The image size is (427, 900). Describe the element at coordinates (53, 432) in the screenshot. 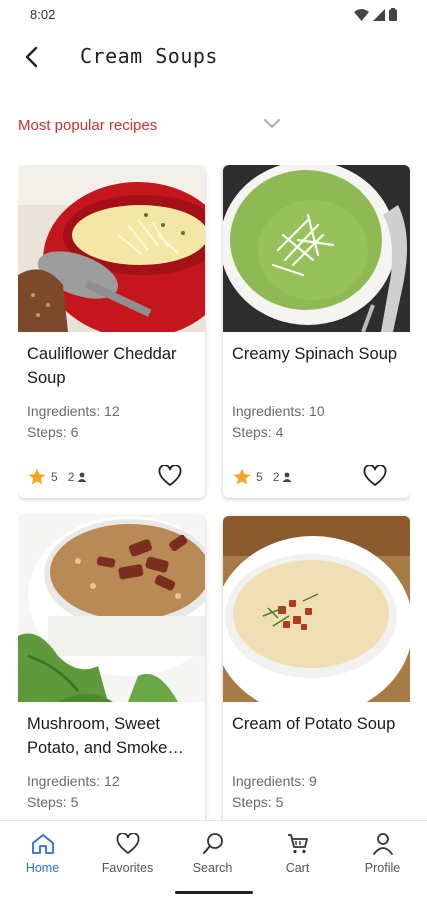

I see `step-count: Steps: 6` at that location.